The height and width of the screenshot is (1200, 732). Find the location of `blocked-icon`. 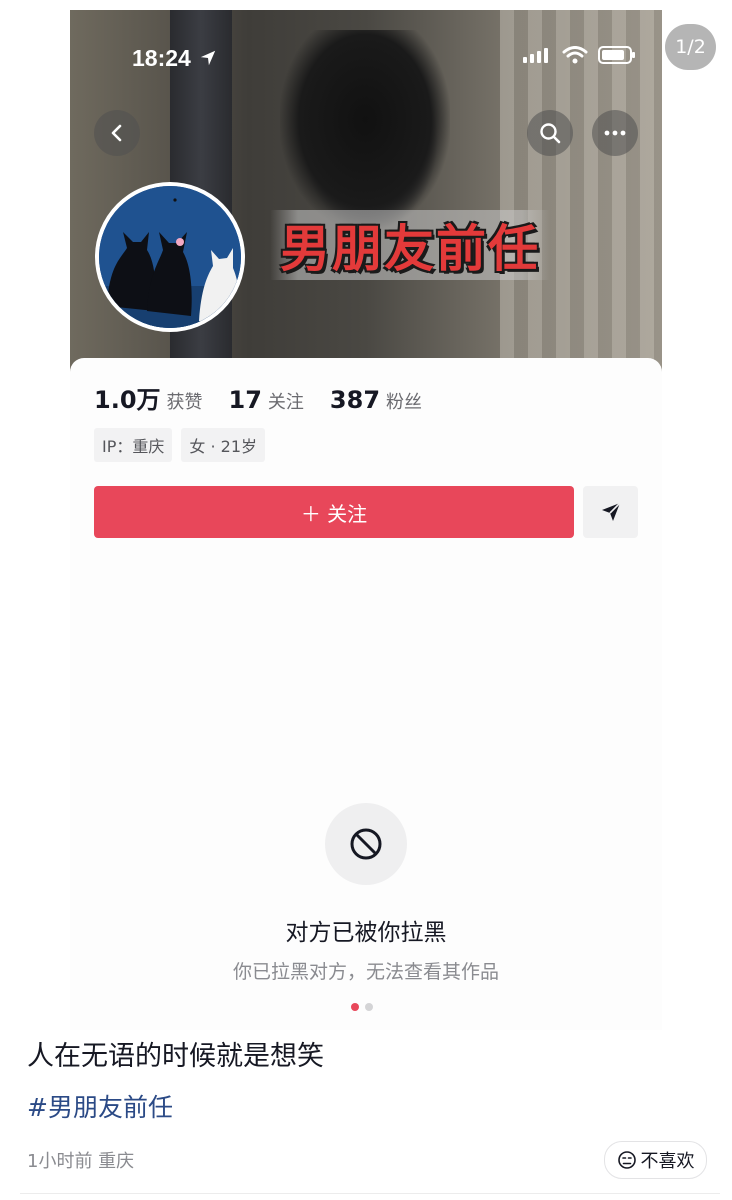

blocked-icon is located at coordinates (366, 844).